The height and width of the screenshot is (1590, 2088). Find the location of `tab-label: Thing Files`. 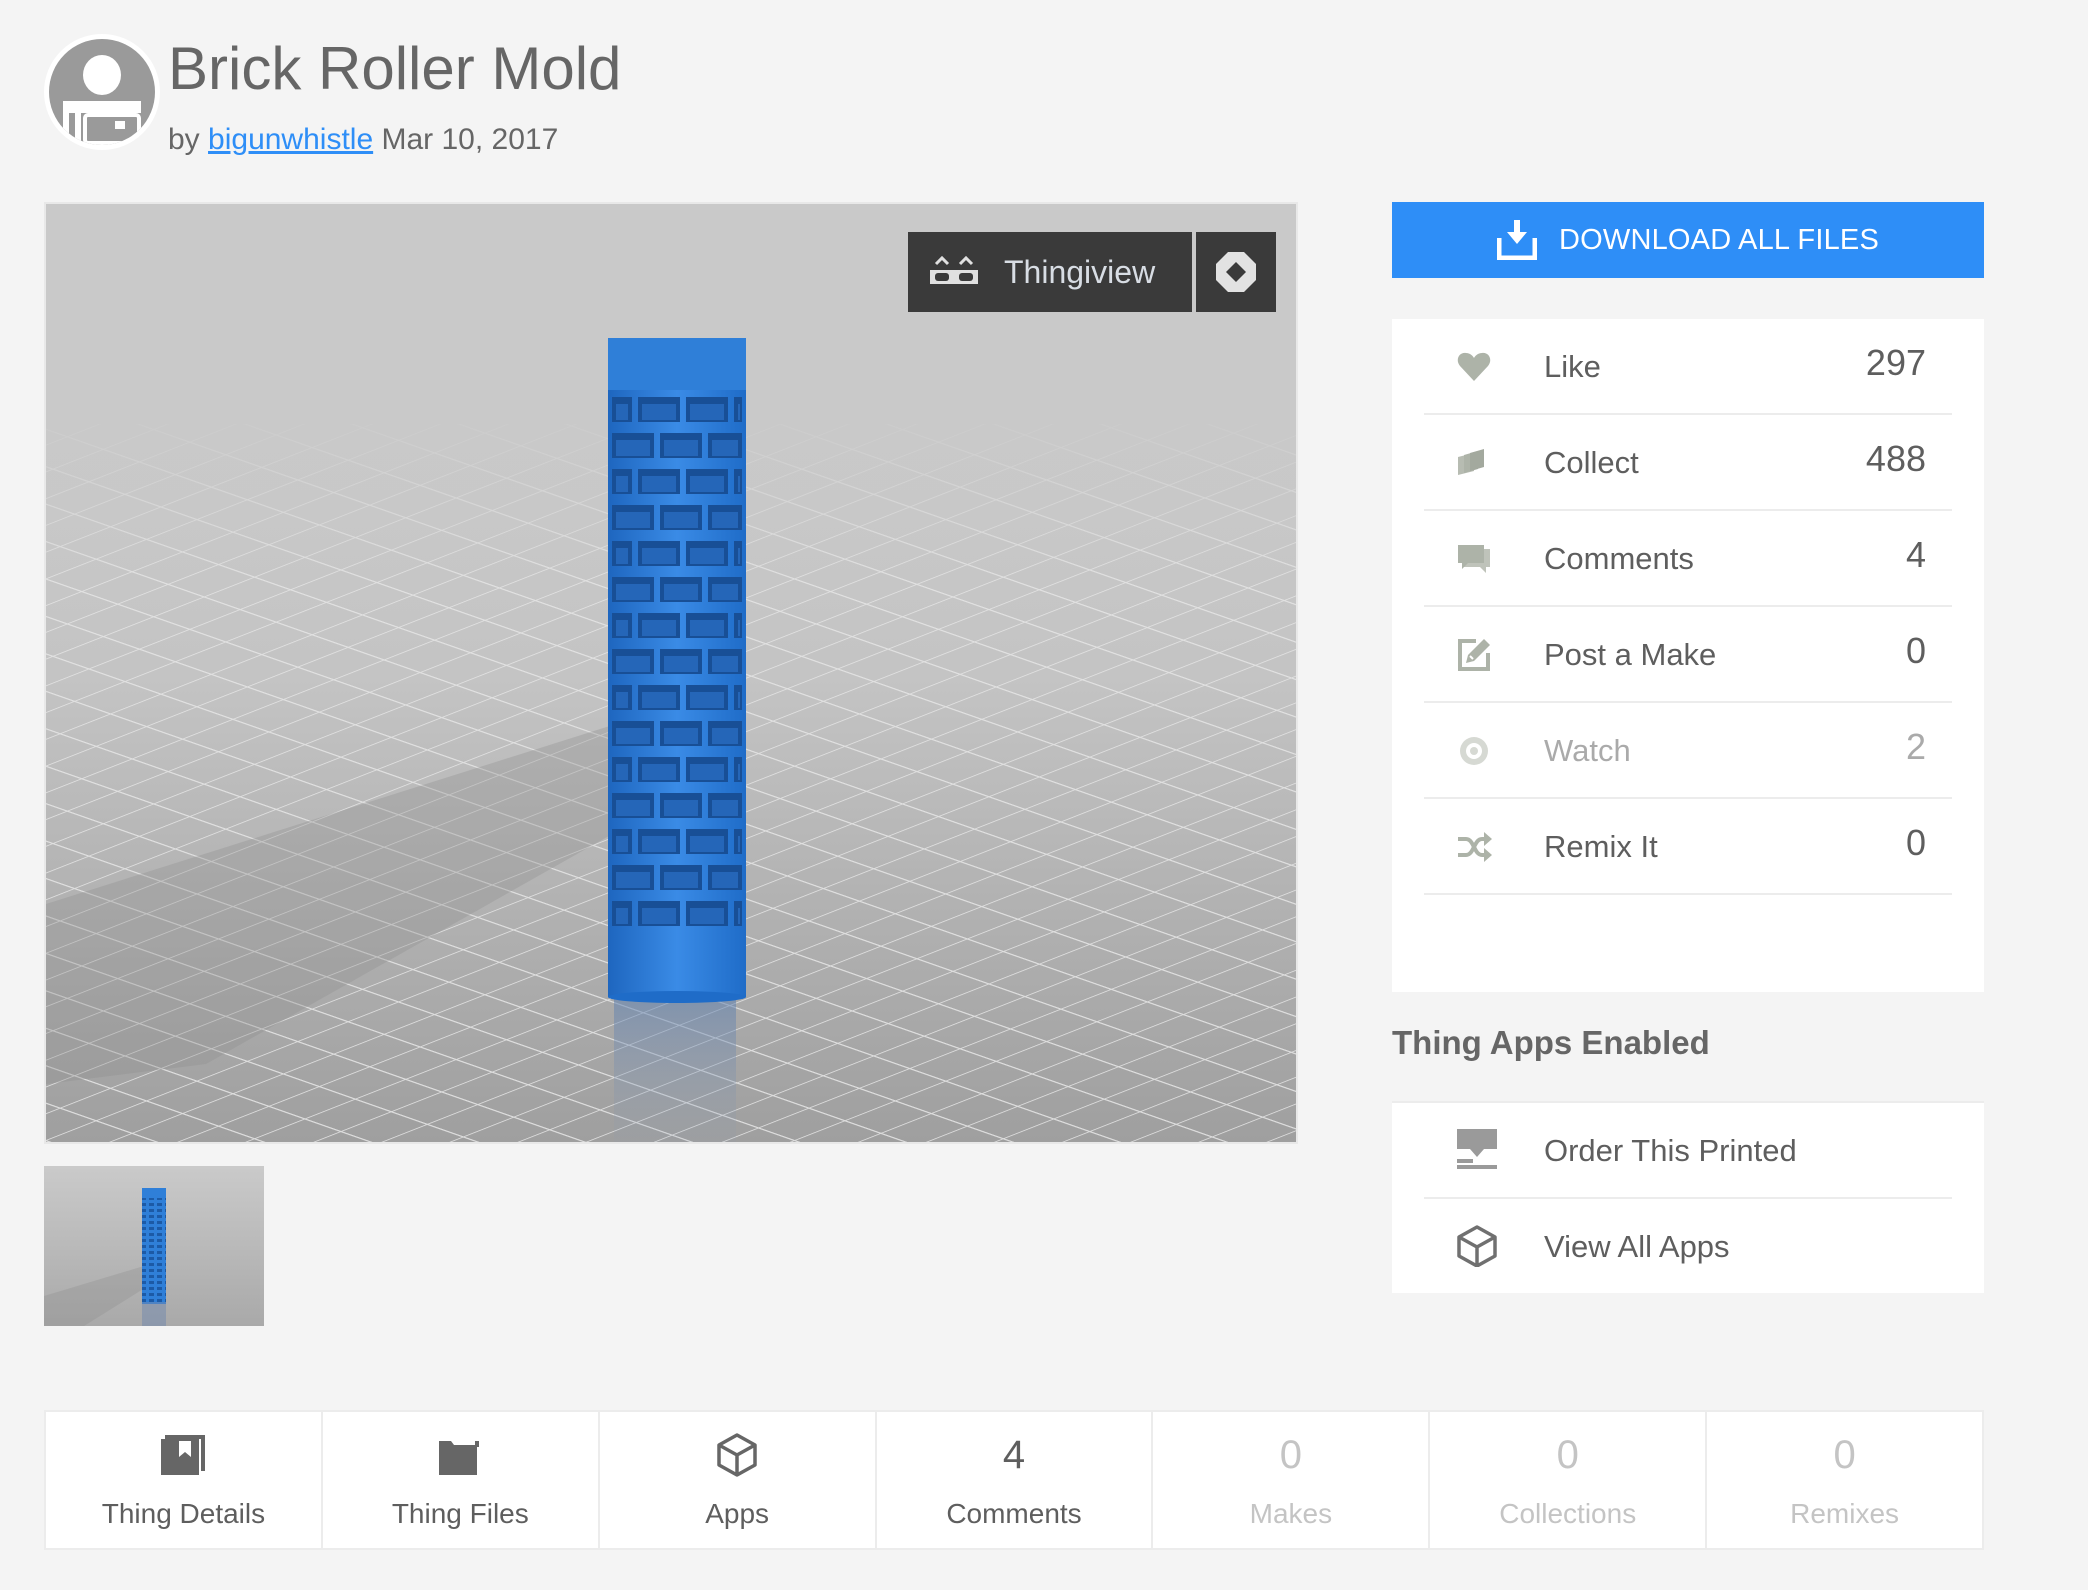

tab-label: Thing Files is located at coordinates (460, 1513).